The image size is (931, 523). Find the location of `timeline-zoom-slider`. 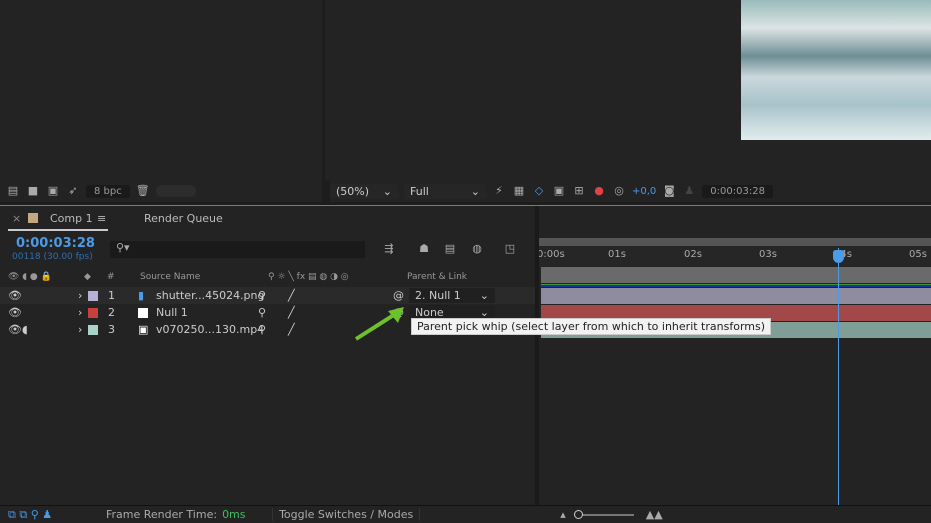

timeline-zoom-slider is located at coordinates (603, 514).